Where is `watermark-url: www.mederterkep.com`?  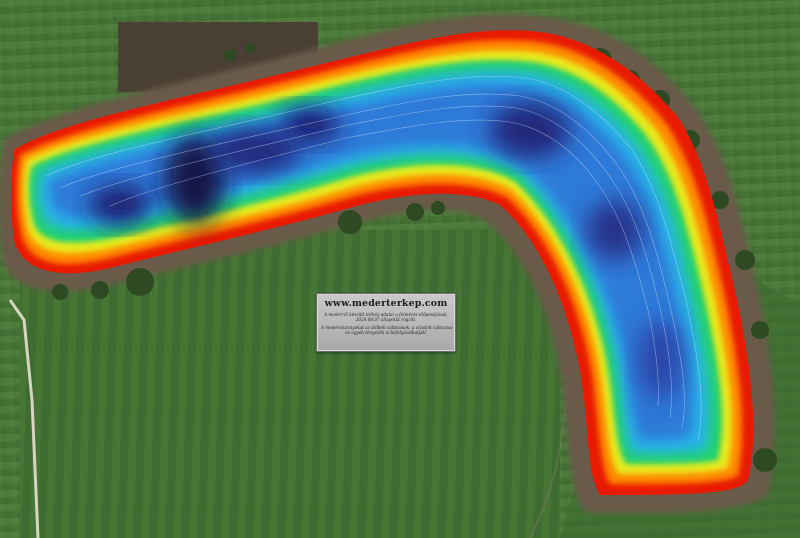 watermark-url: www.mederterkep.com is located at coordinates (386, 303).